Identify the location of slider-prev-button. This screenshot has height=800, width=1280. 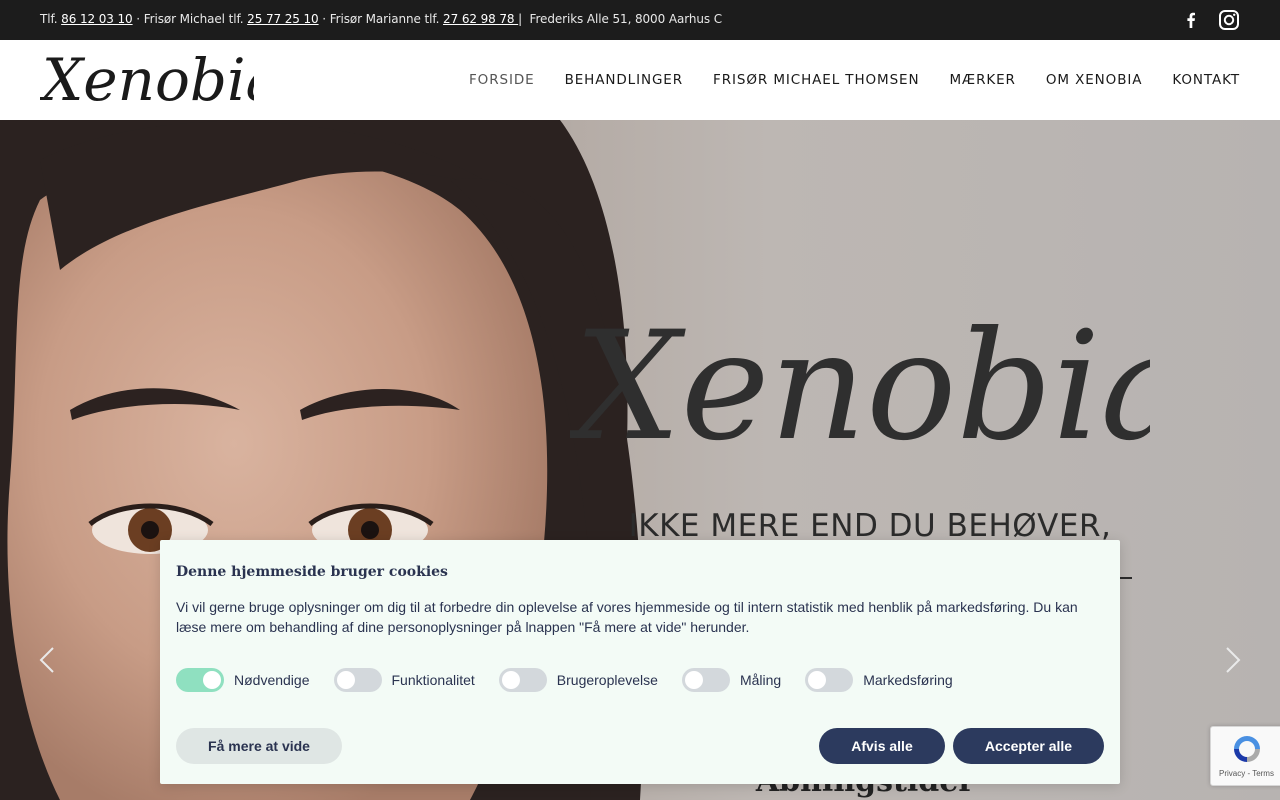
(47, 660).